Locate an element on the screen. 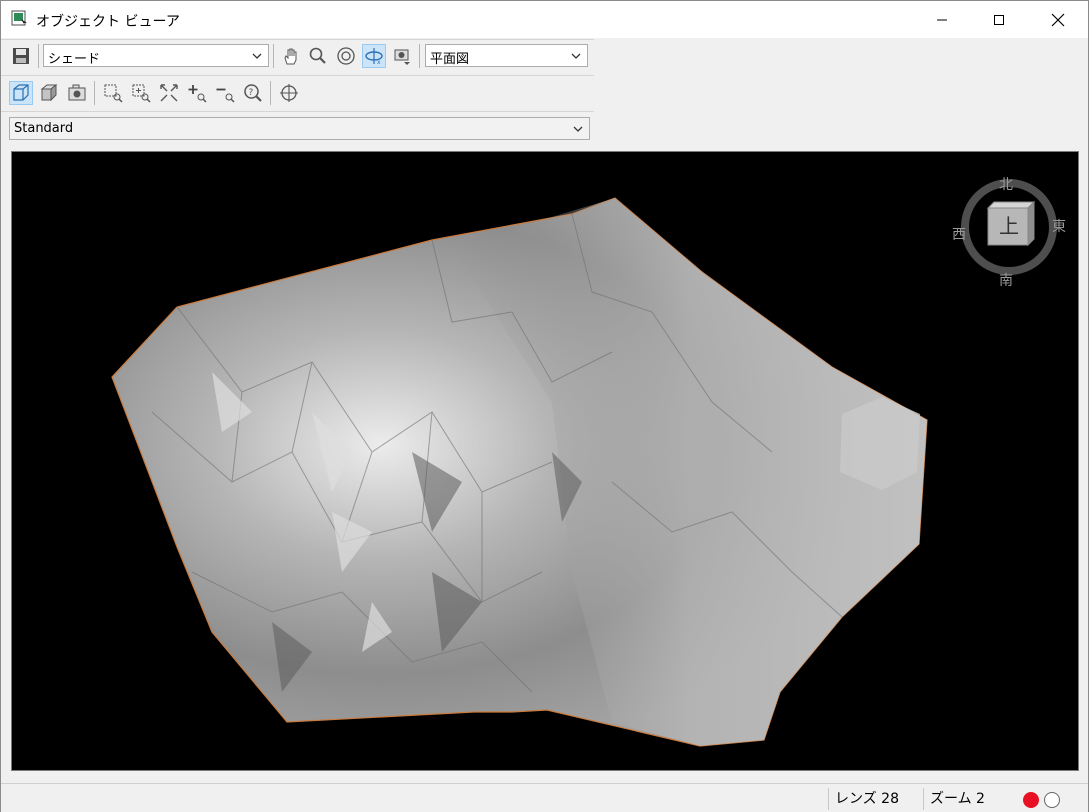 Image resolution: width=1089 pixels, height=812 pixels. view-mode-select: 平面図 is located at coordinates (506, 55).